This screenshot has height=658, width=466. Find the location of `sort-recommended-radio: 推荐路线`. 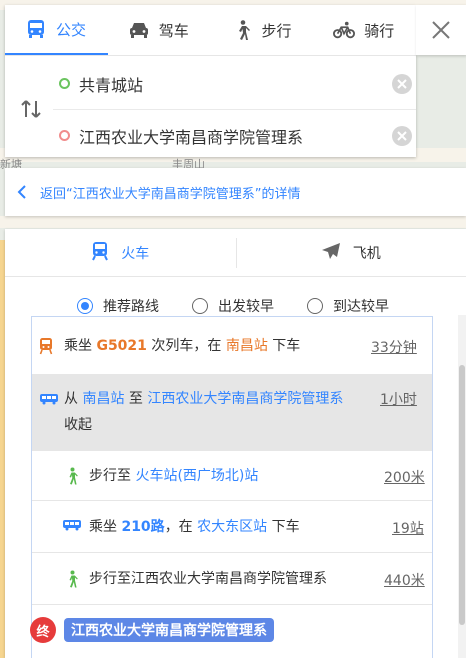

sort-recommended-radio: 推荐路线 is located at coordinates (118, 306).